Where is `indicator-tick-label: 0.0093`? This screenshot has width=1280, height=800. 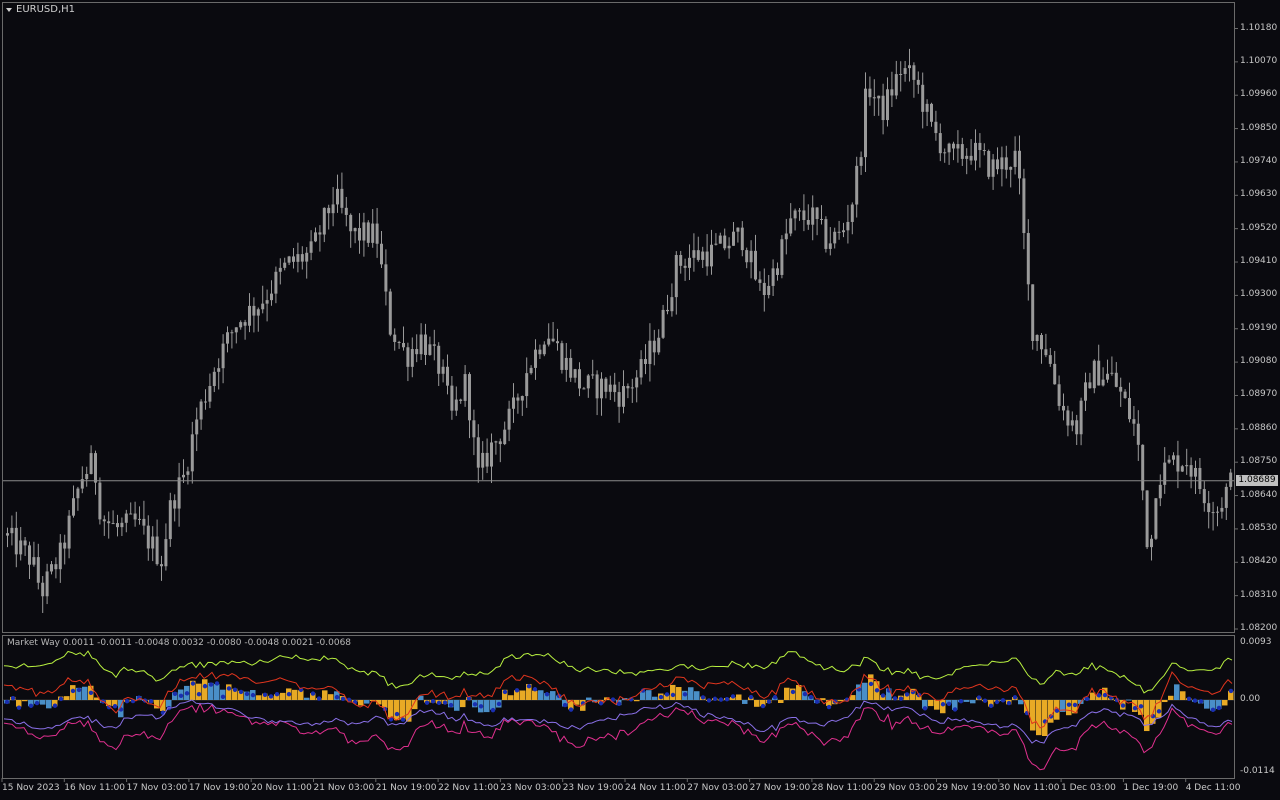 indicator-tick-label: 0.0093 is located at coordinates (1256, 642).